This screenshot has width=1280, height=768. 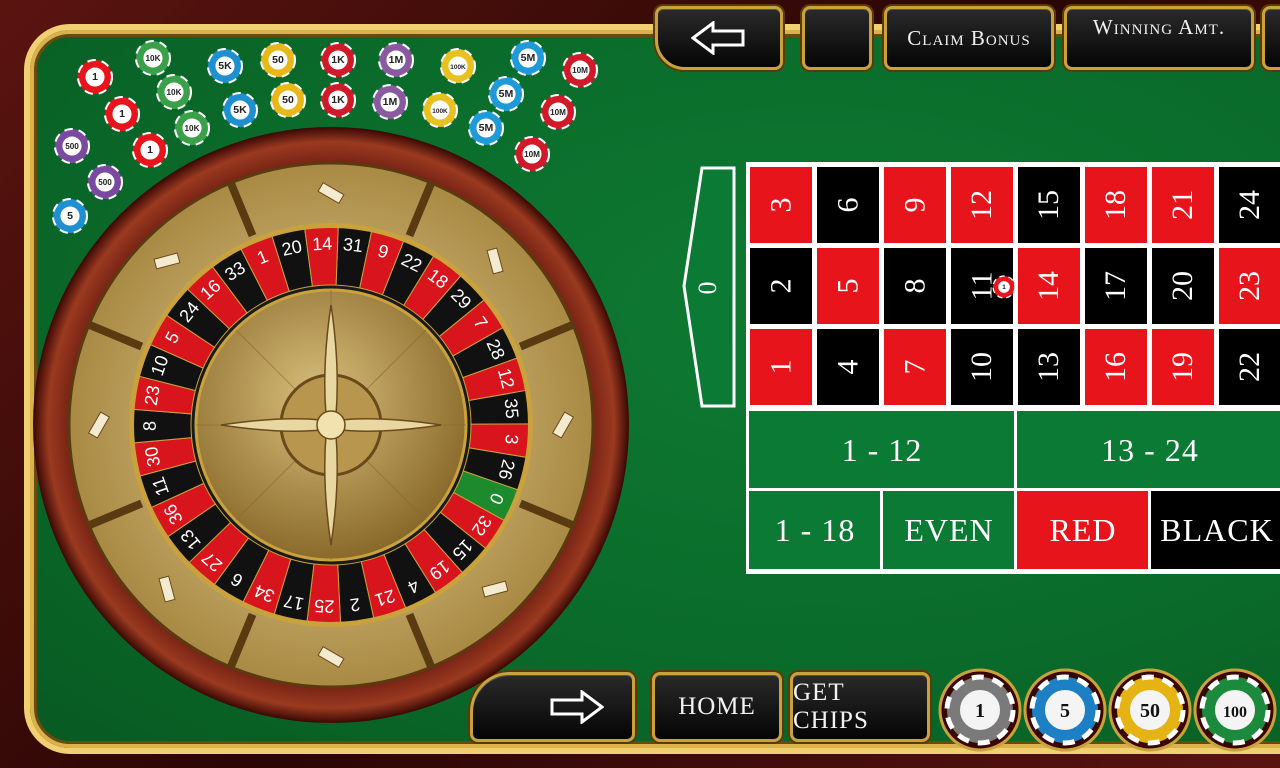 I want to click on number-cell: 17, so click(x=1116, y=286).